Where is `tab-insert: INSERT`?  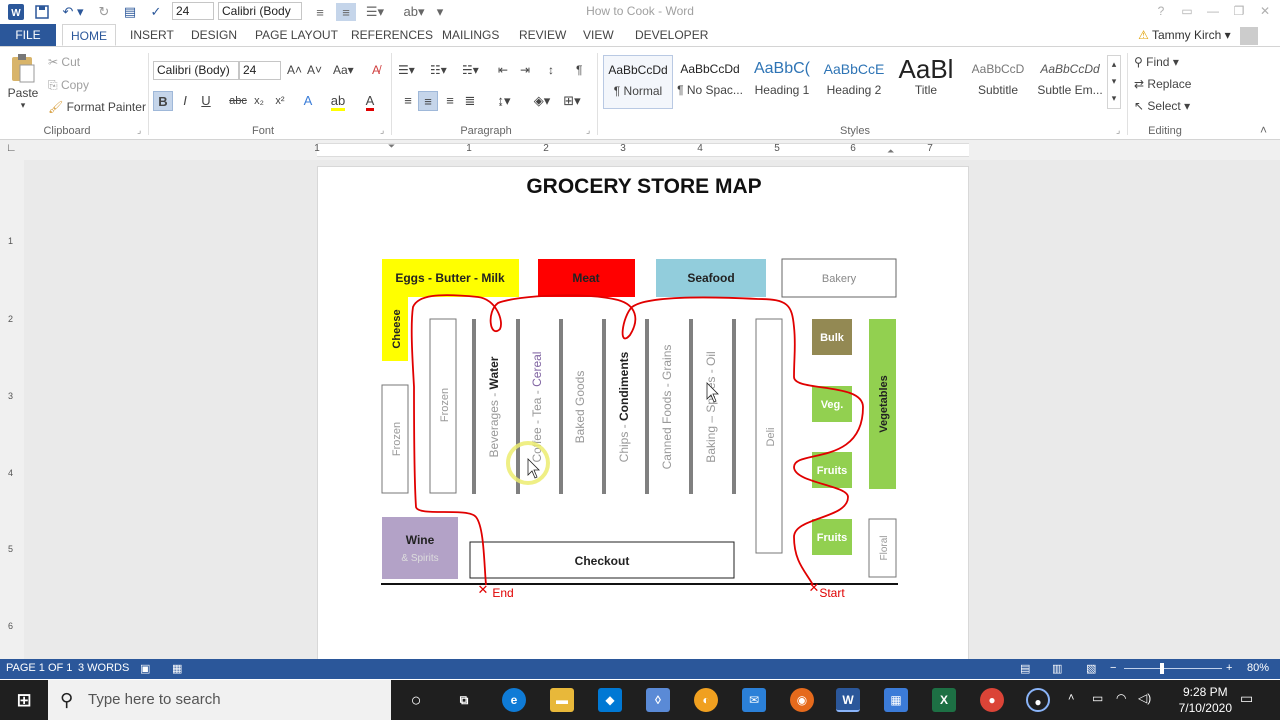 tab-insert: INSERT is located at coordinates (152, 35).